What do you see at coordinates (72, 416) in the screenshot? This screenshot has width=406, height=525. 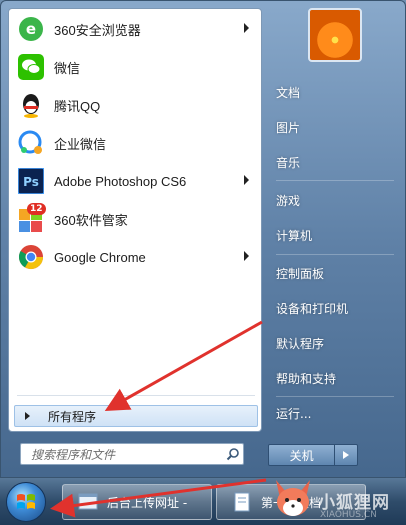 I see `all-programs-label: 所有程序` at bounding box center [72, 416].